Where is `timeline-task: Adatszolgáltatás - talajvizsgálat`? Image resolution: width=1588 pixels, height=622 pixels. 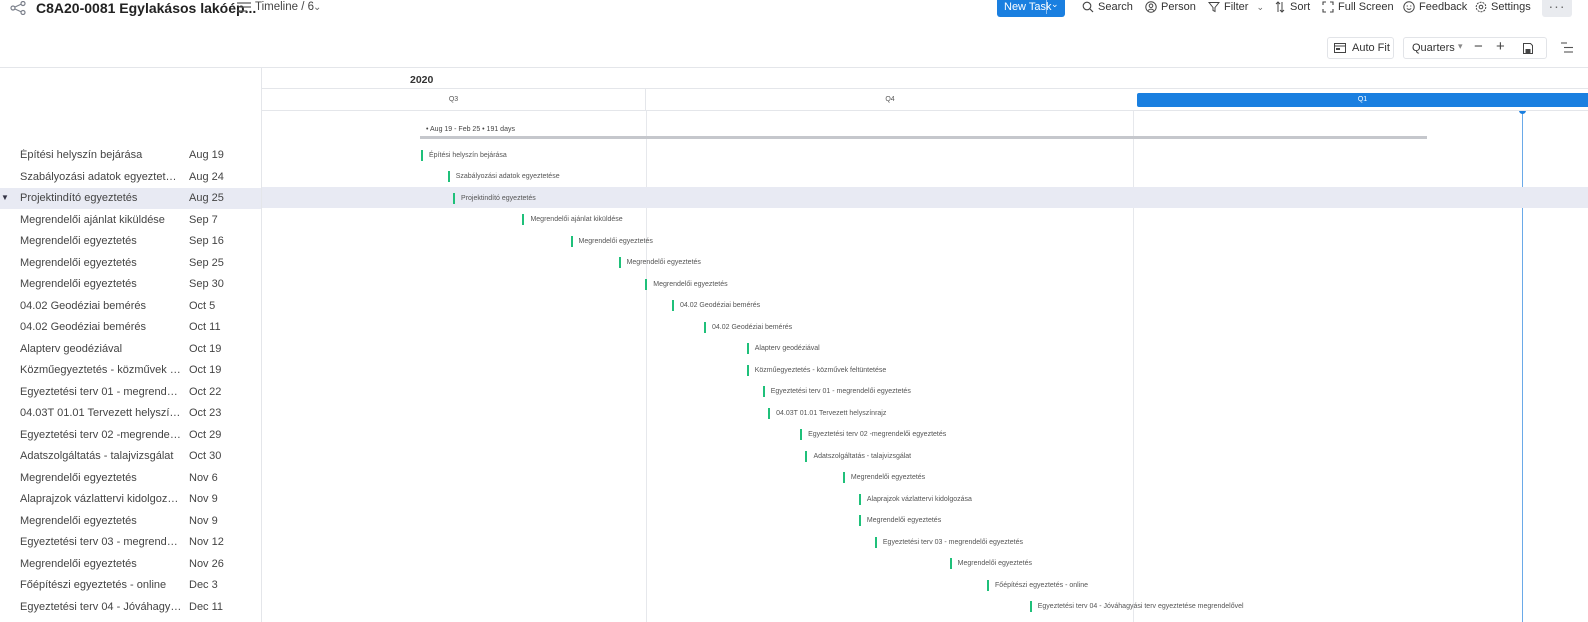 timeline-task: Adatszolgáltatás - talajvizsgálat is located at coordinates (858, 456).